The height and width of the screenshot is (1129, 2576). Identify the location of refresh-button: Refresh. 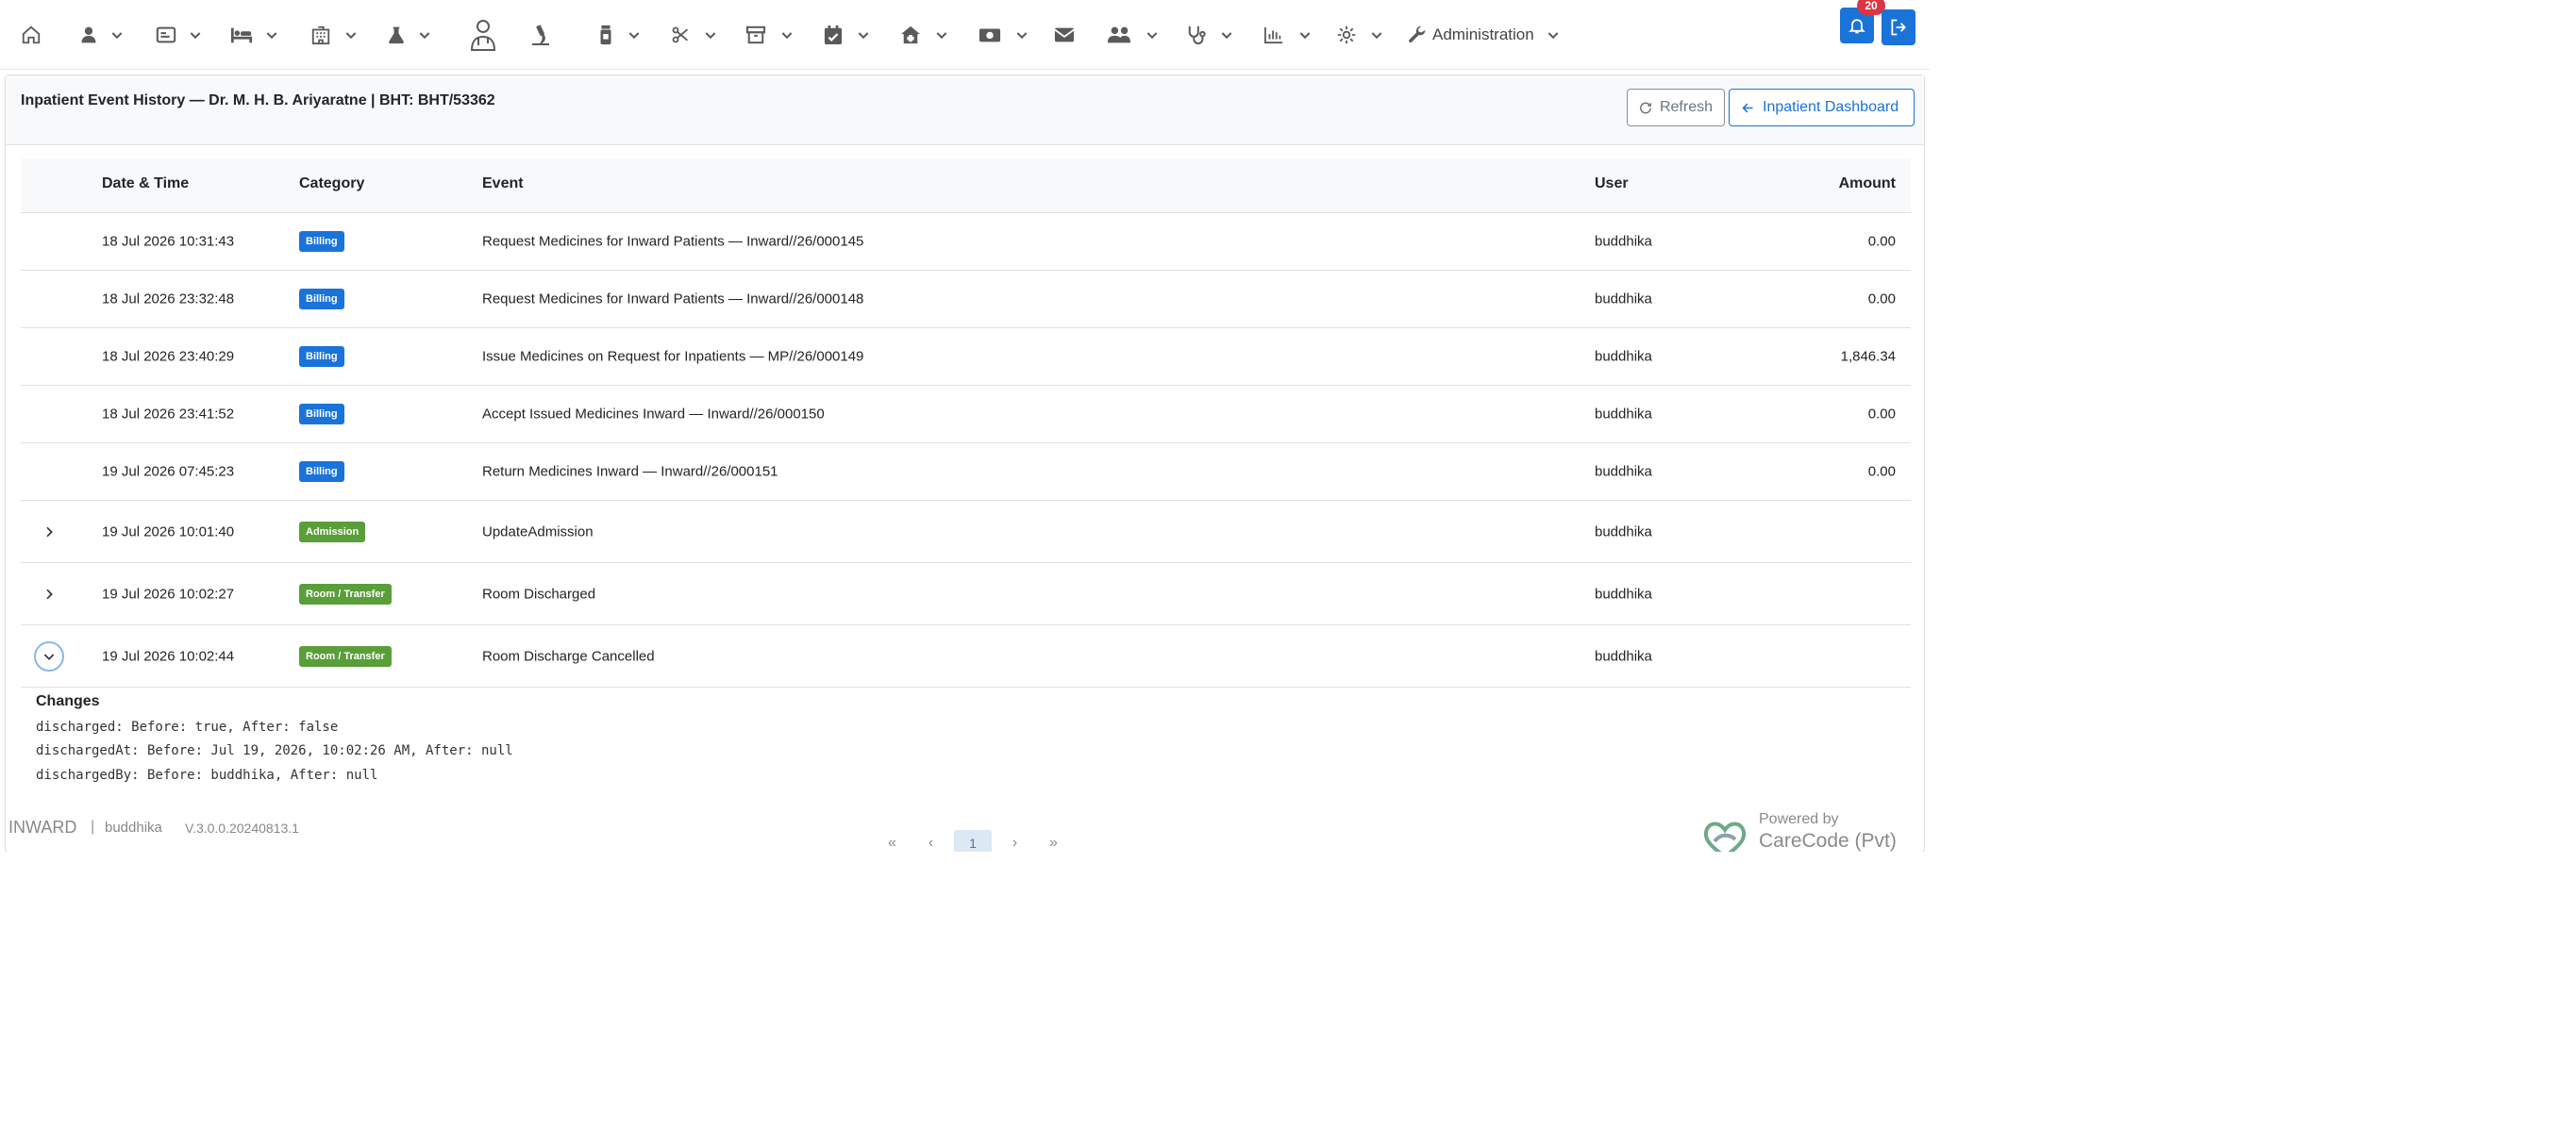
(1676, 108).